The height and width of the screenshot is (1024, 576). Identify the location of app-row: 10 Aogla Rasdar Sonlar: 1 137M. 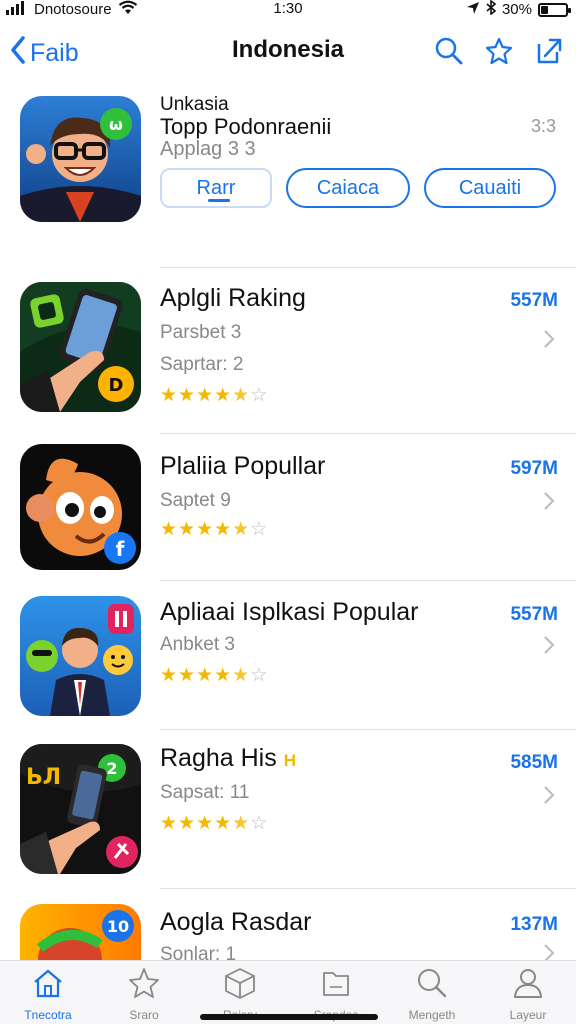
(288, 932).